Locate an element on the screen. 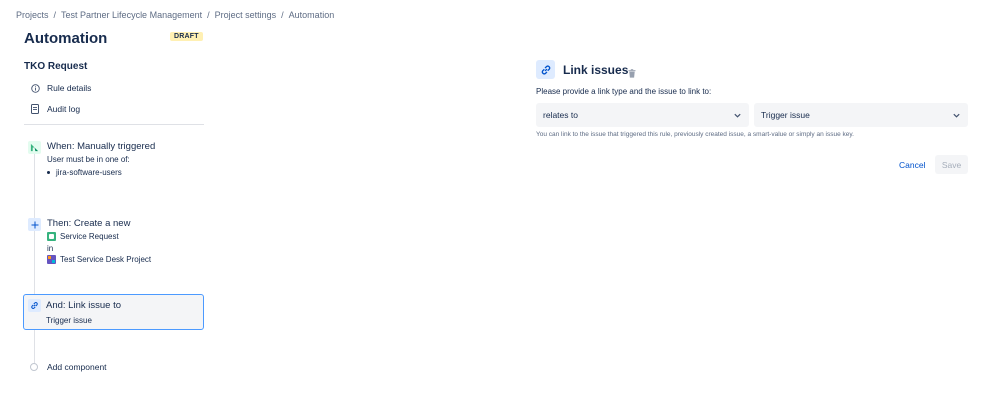 The width and height of the screenshot is (998, 401). save-button: Save is located at coordinates (951, 164).